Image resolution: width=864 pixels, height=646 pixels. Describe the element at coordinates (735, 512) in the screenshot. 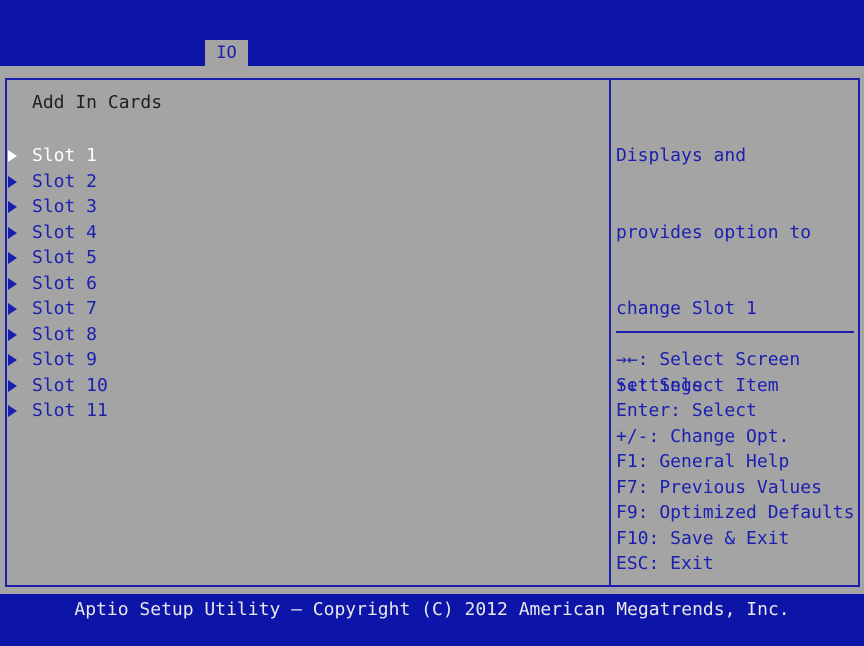

I see `key-hint-f9: F9: Optimized Defaults` at that location.